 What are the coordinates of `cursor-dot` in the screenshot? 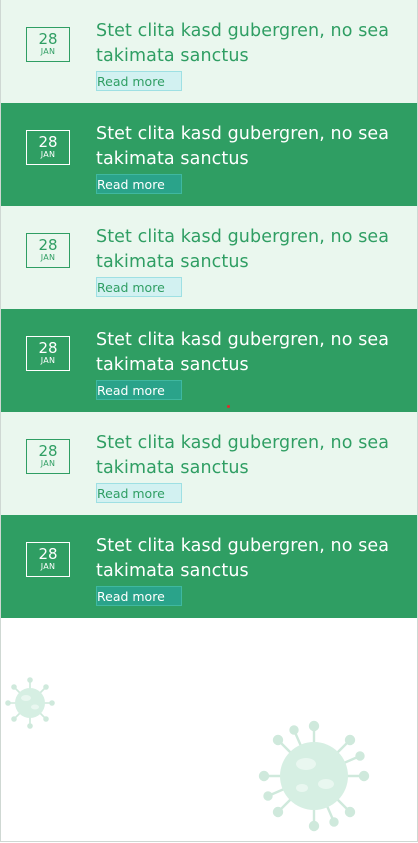 It's located at (228, 406).